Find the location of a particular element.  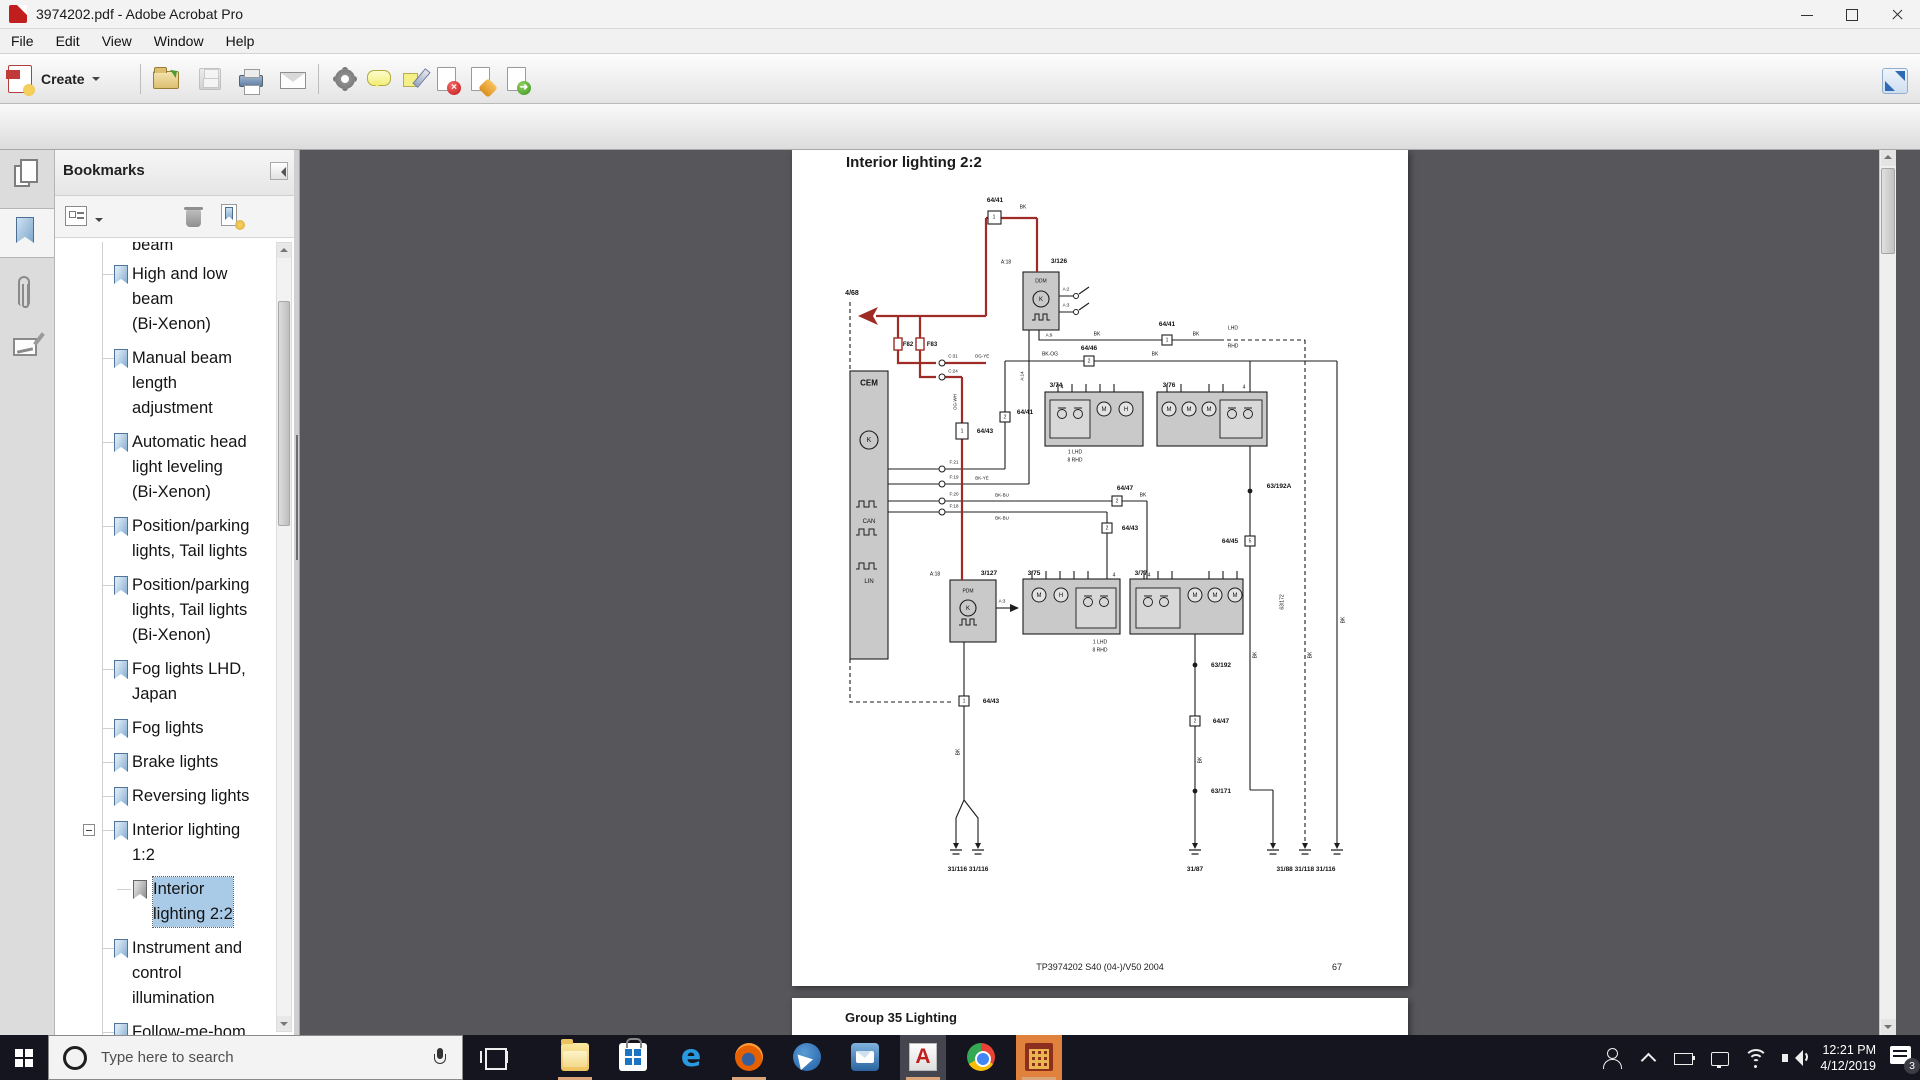

start-button is located at coordinates (24, 1057).